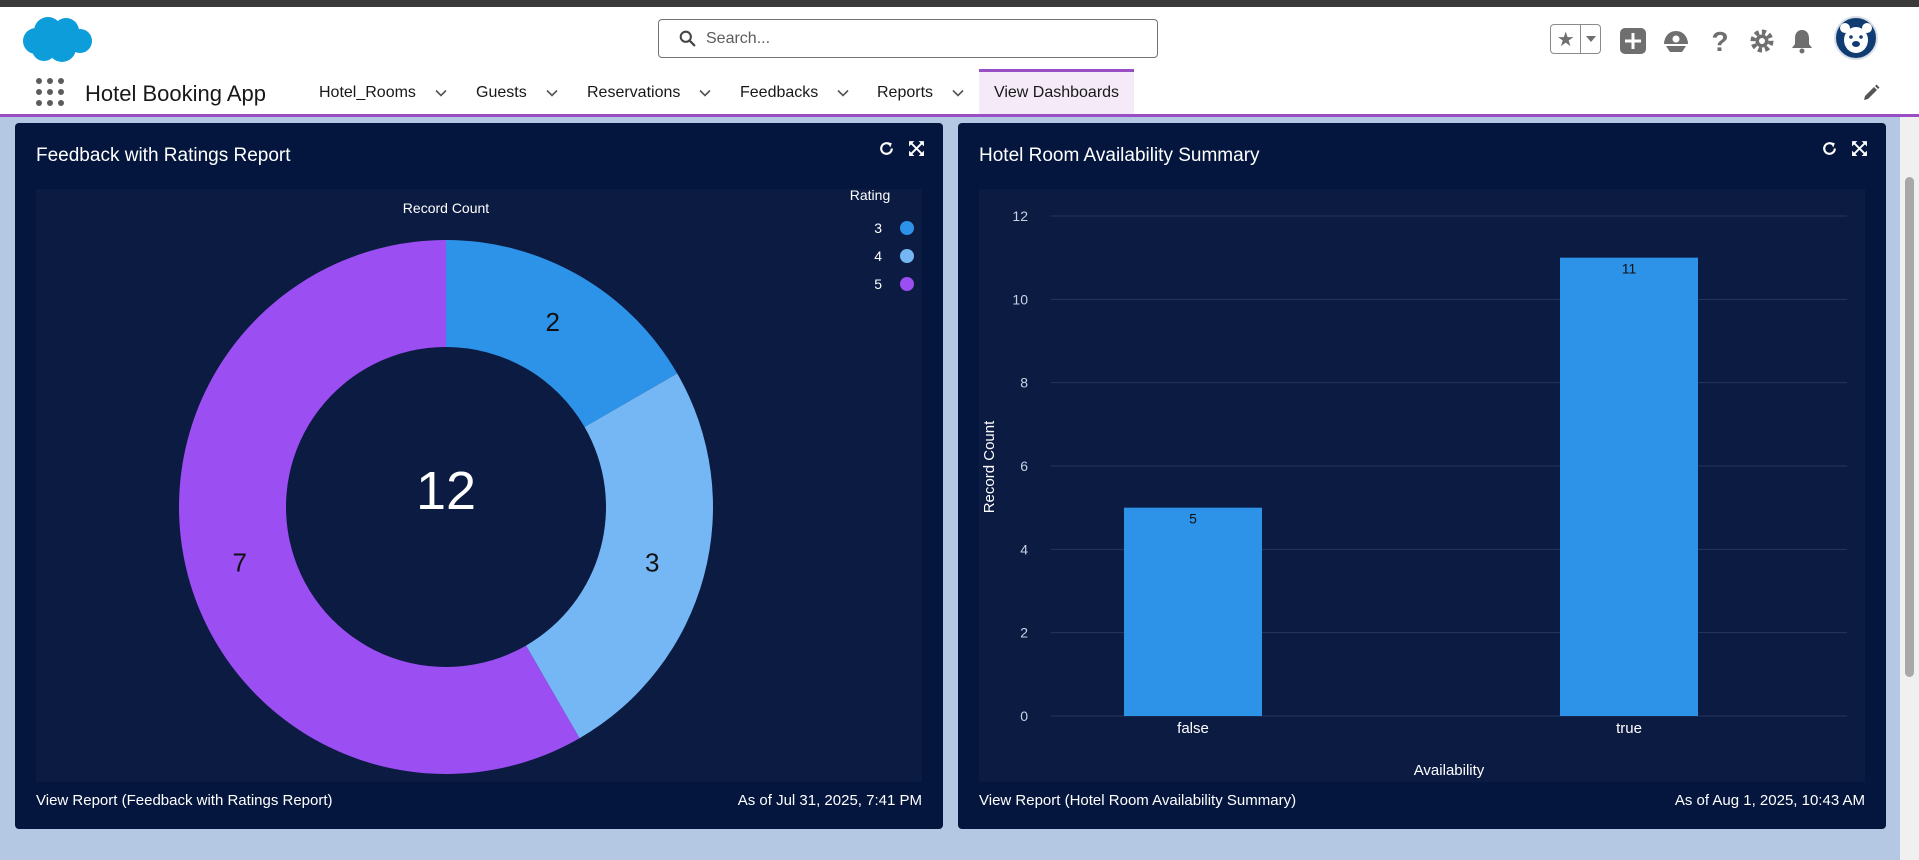 The width and height of the screenshot is (1919, 860). I want to click on chart-title: Record Count, so click(446, 208).